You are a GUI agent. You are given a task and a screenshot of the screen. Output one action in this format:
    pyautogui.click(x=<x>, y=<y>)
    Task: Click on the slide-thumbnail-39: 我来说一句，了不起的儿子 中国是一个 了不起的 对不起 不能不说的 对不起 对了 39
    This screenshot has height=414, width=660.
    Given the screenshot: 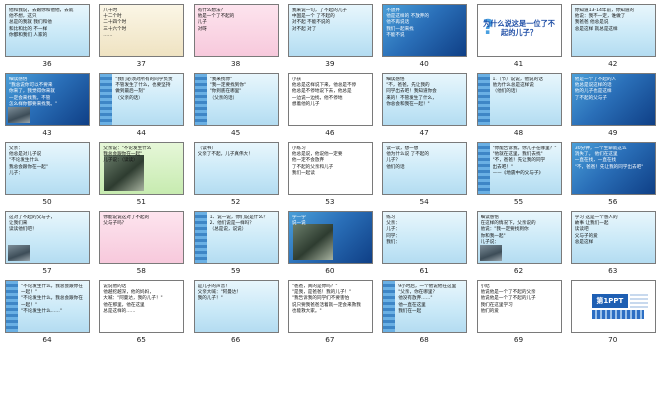 What is the action you would take?
    pyautogui.click(x=330, y=36)
    